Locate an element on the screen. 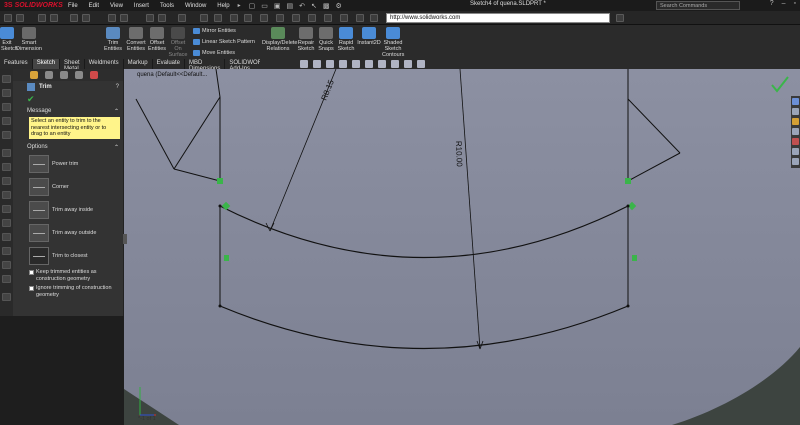 This screenshot has width=800, height=425. instant2d-button: Instant2D is located at coordinates (369, 36).